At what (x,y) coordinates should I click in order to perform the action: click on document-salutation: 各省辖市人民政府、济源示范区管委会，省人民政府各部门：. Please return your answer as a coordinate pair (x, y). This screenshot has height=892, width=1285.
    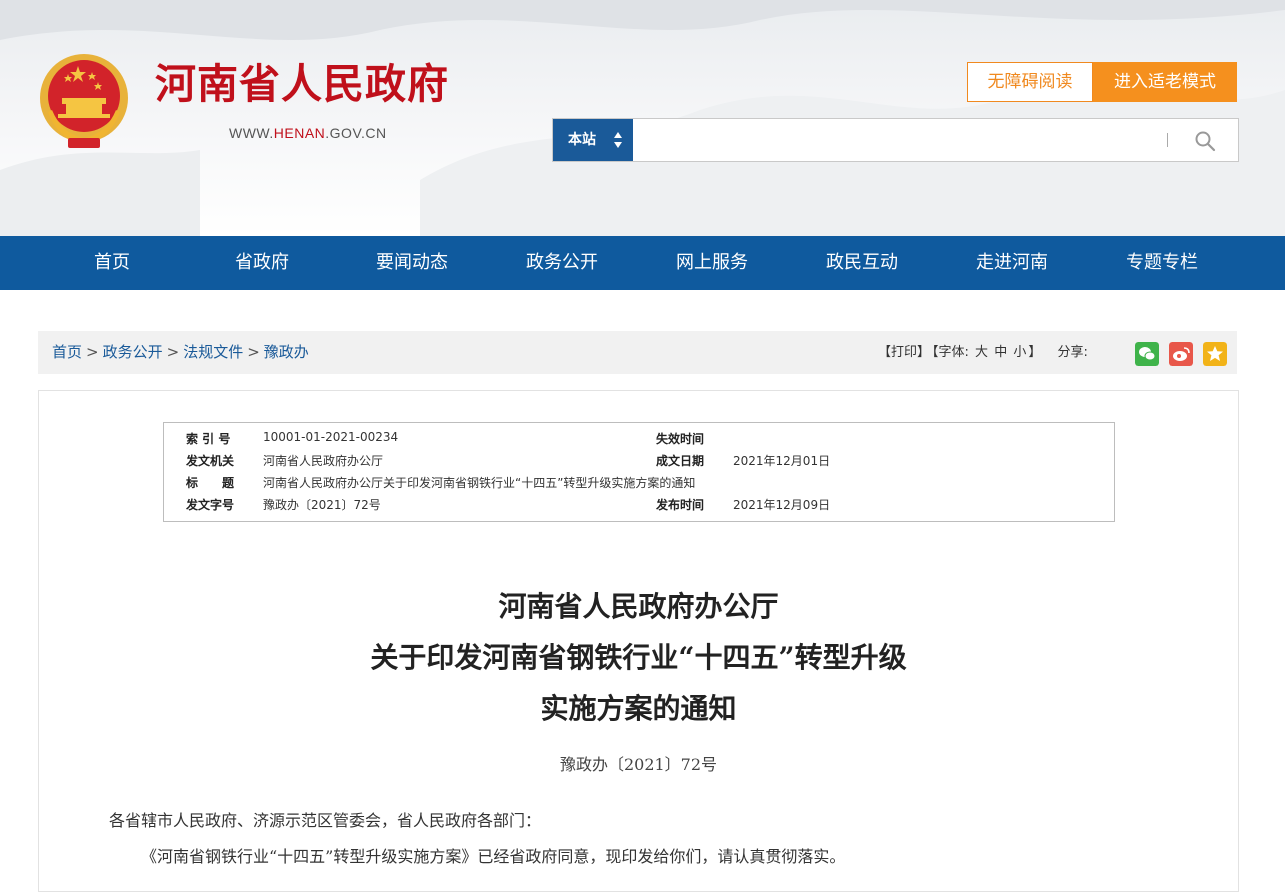
    Looking at the image, I should click on (325, 820).